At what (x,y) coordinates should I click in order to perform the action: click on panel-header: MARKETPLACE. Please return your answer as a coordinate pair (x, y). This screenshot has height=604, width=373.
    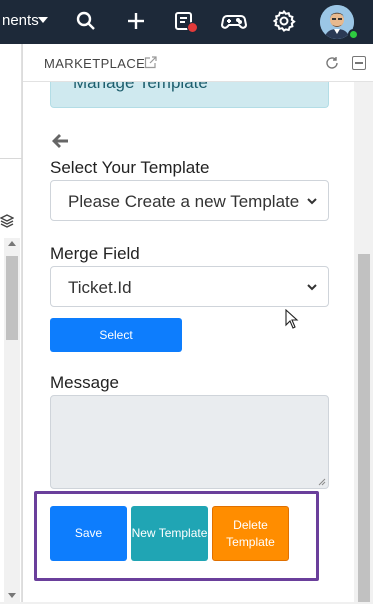
    Looking at the image, I should click on (198, 63).